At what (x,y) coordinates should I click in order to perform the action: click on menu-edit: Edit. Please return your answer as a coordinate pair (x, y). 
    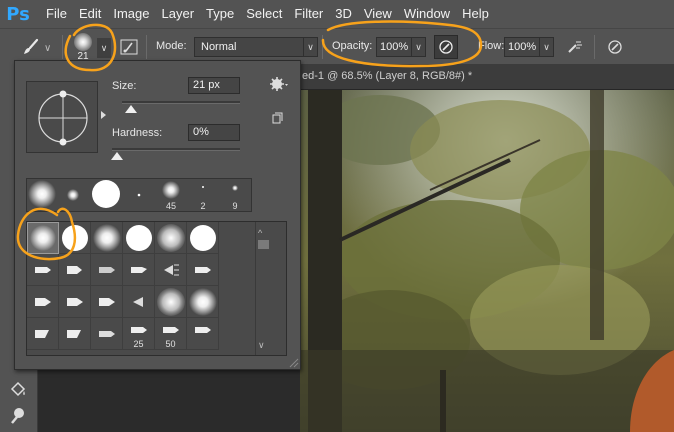
    Looking at the image, I should click on (90, 14).